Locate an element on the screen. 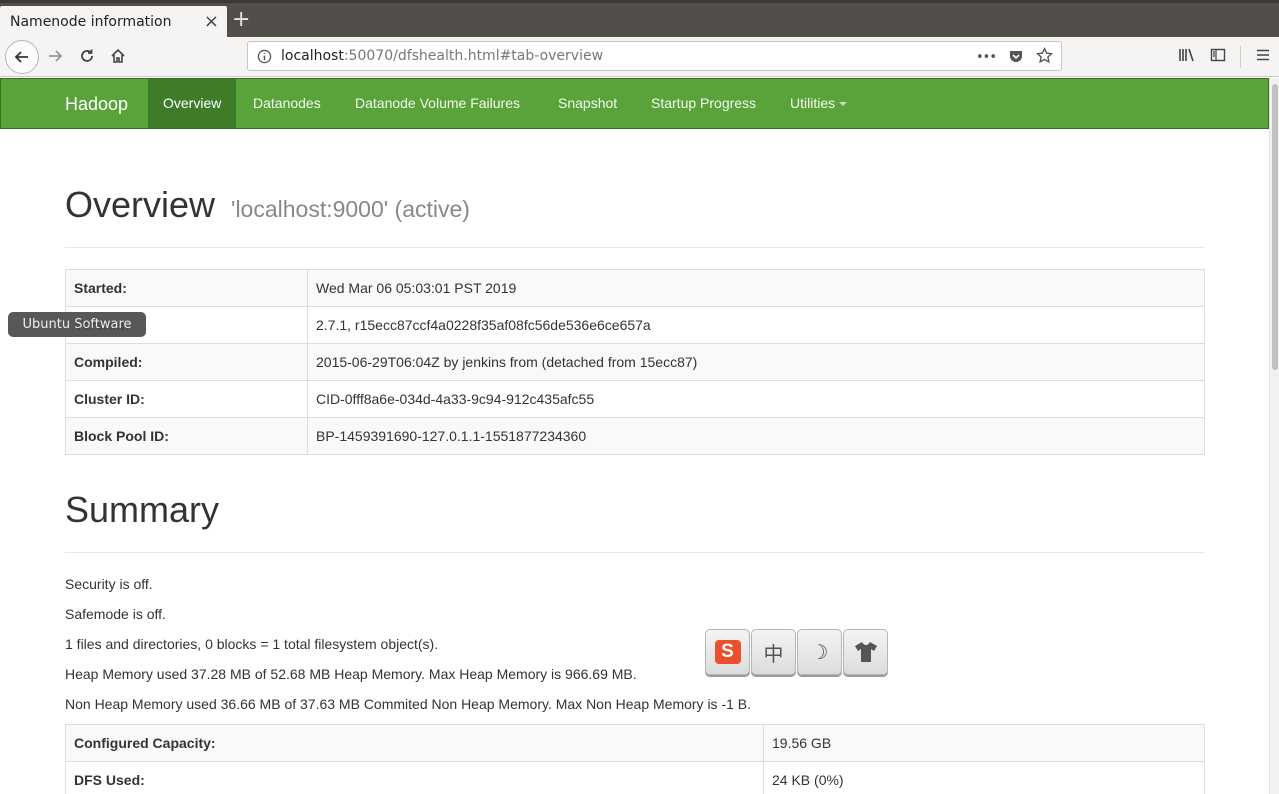  table-row: Started: Wed Mar 06 05:03:01 PST 2019 is located at coordinates (635, 288).